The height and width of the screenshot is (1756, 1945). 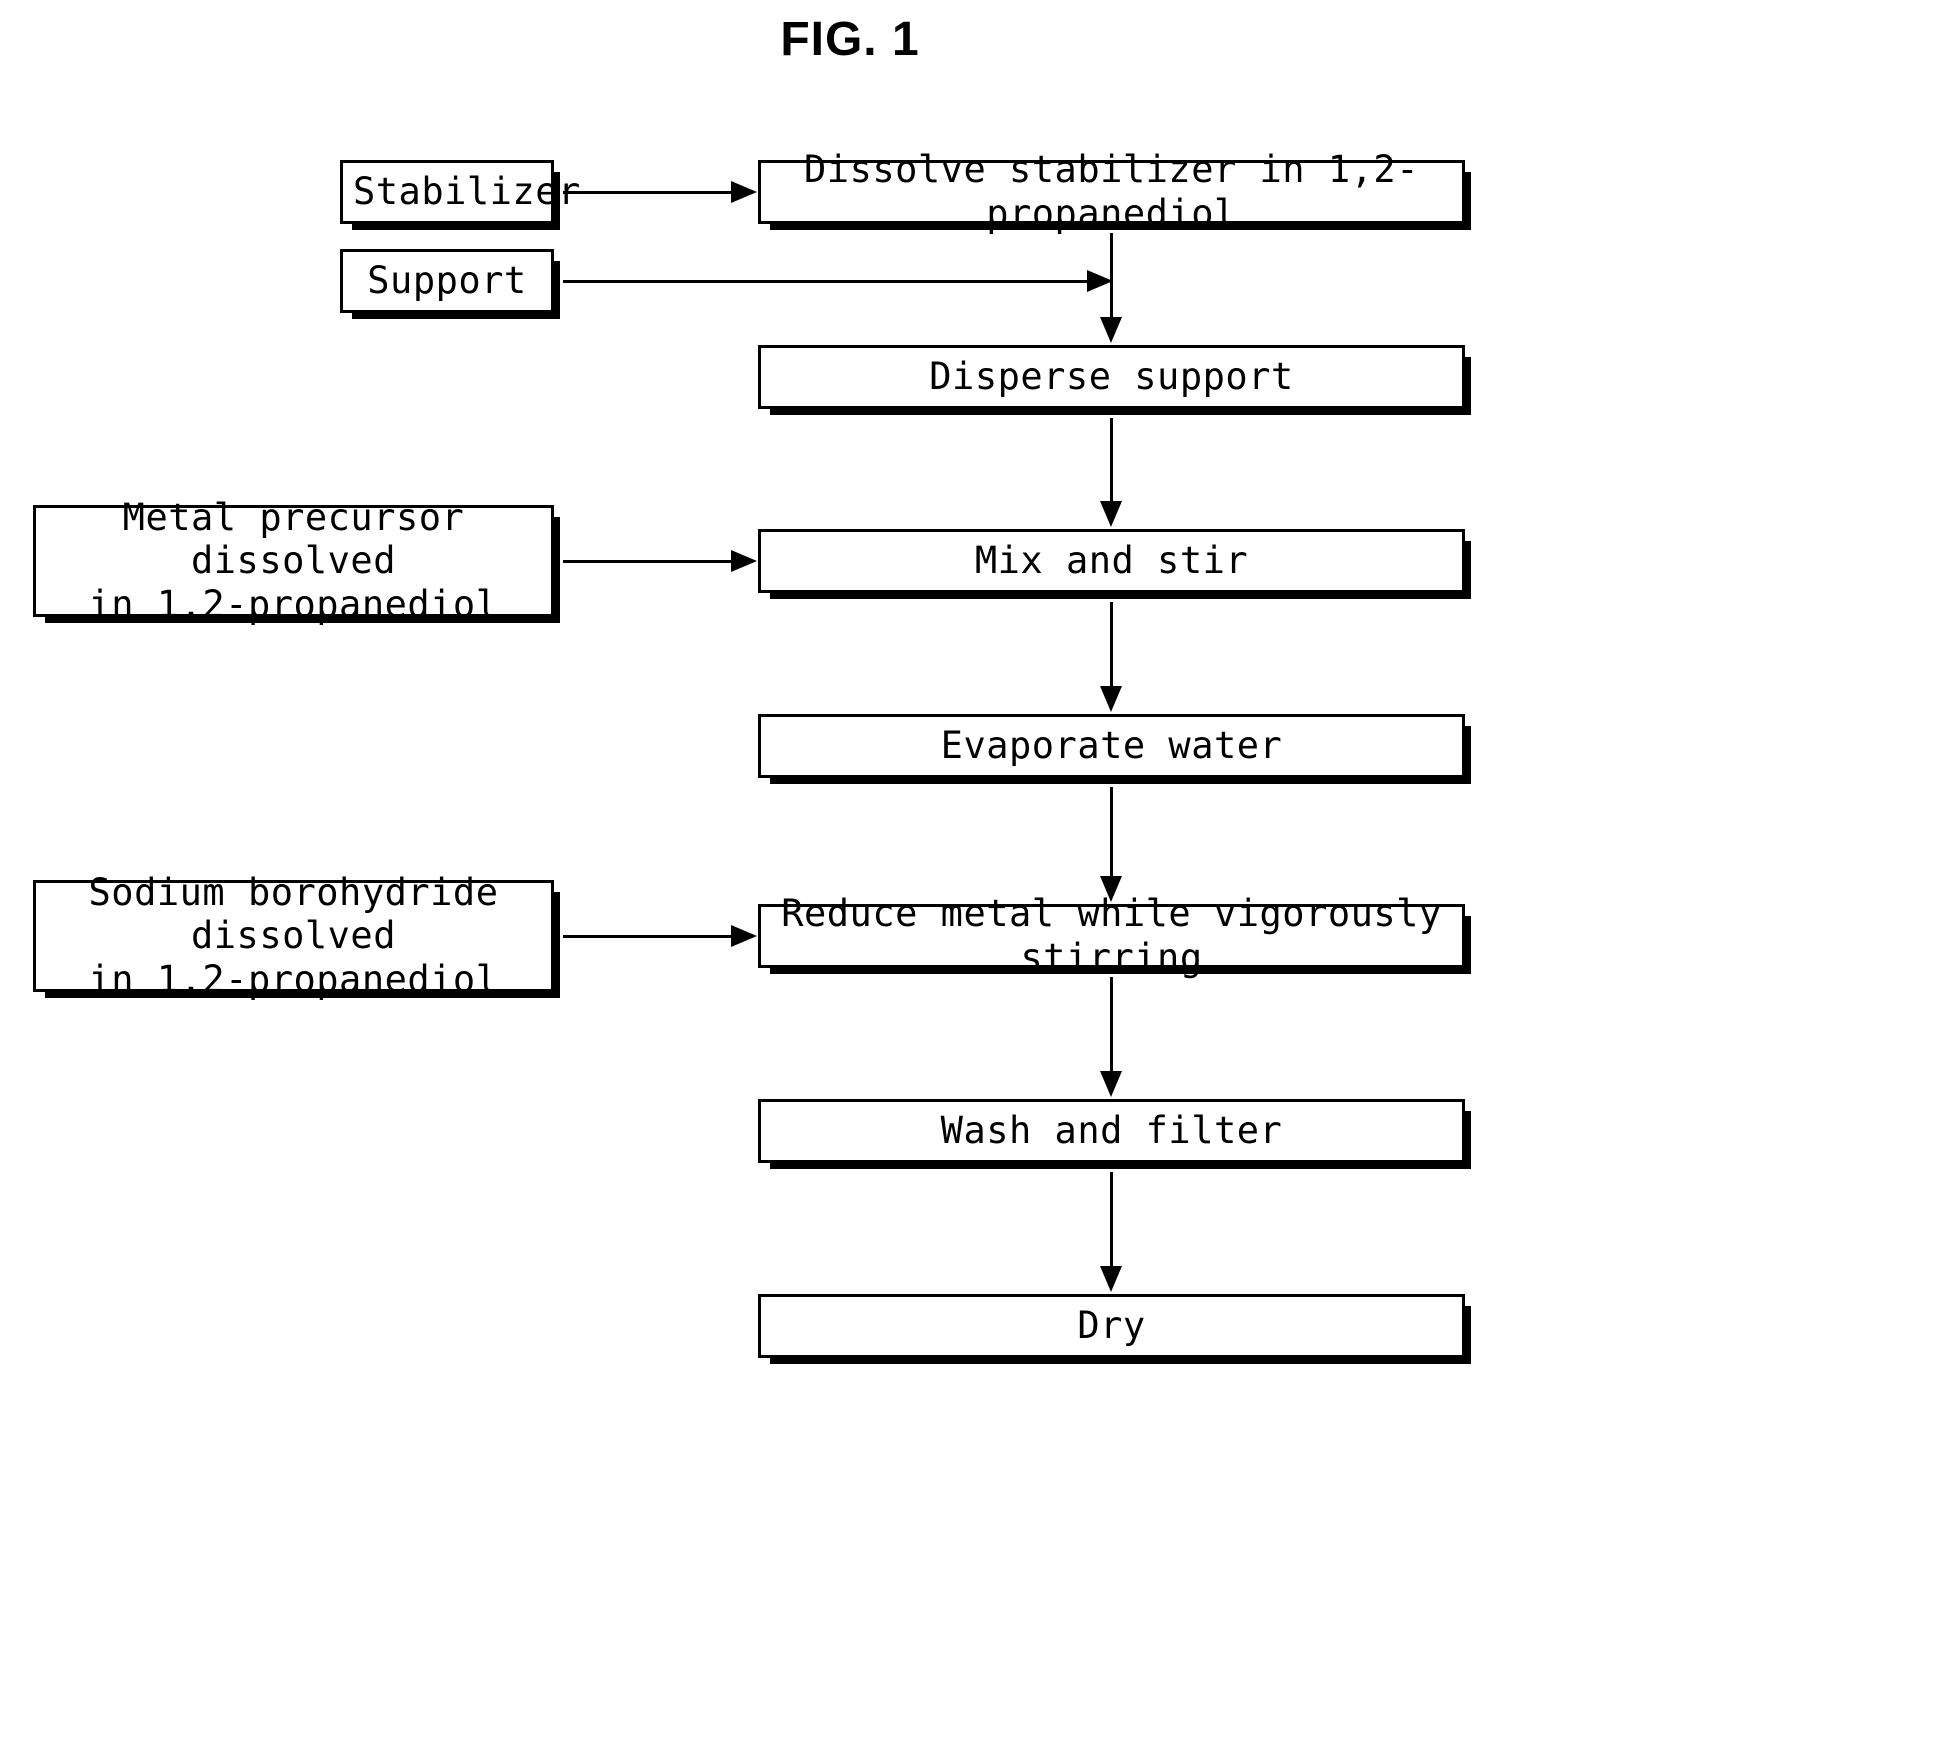 What do you see at coordinates (1111, 832) in the screenshot?
I see `edge-evaporate-to-reduce` at bounding box center [1111, 832].